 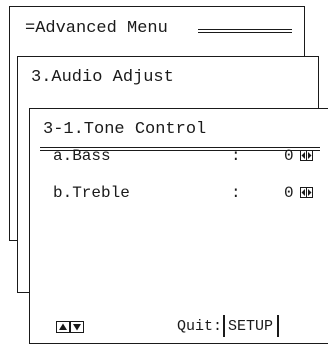 I want to click on treble-value: 0, so click(x=289, y=193).